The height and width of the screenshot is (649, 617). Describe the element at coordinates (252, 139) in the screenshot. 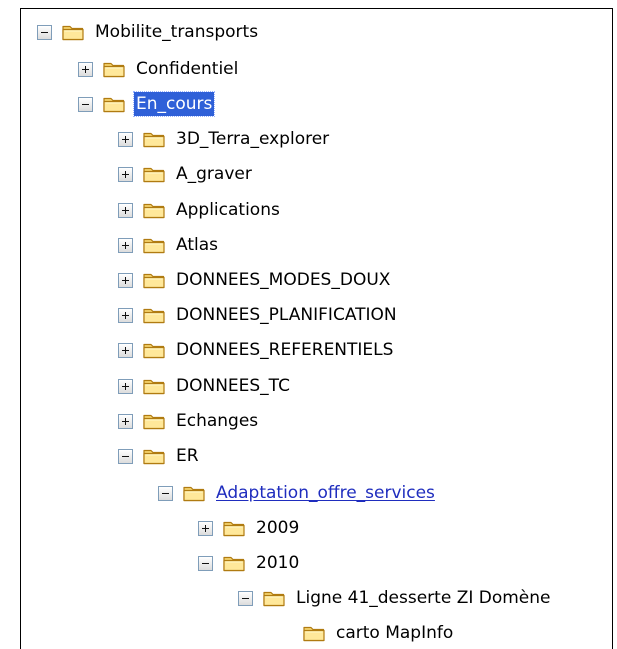

I see `tree-node-label: 3D_Terra_explorer` at that location.